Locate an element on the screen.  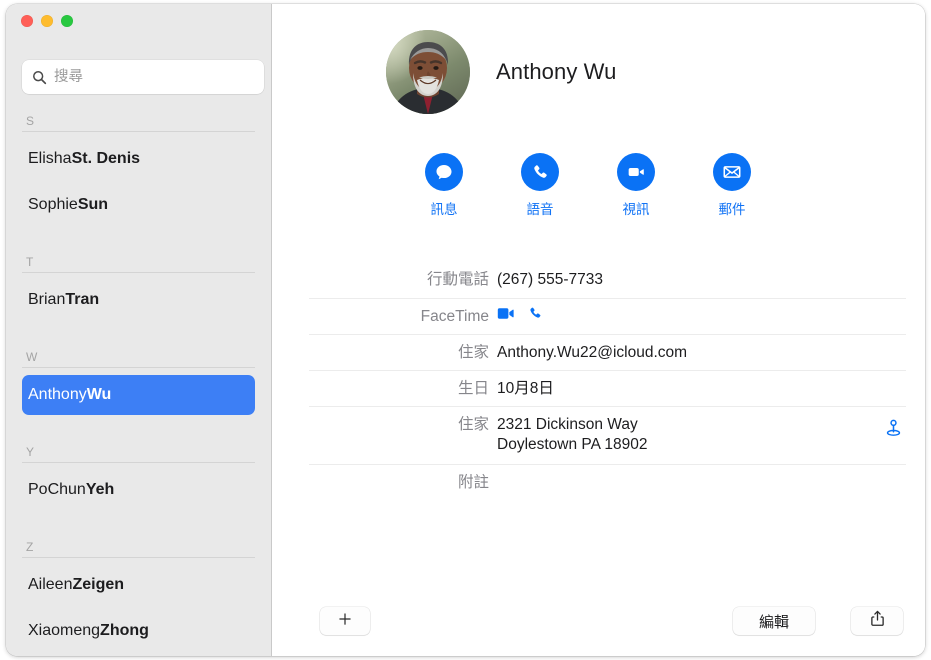
window-controls is located at coordinates (47, 21).